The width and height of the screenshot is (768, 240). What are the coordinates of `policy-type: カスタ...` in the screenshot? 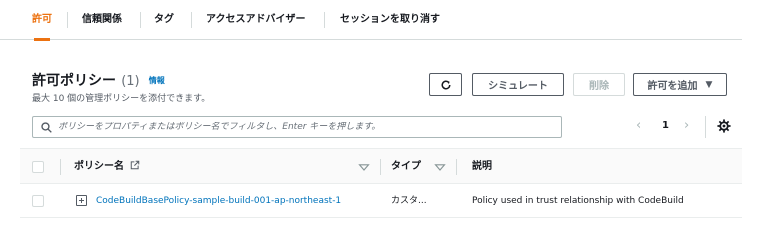 It's located at (409, 201).